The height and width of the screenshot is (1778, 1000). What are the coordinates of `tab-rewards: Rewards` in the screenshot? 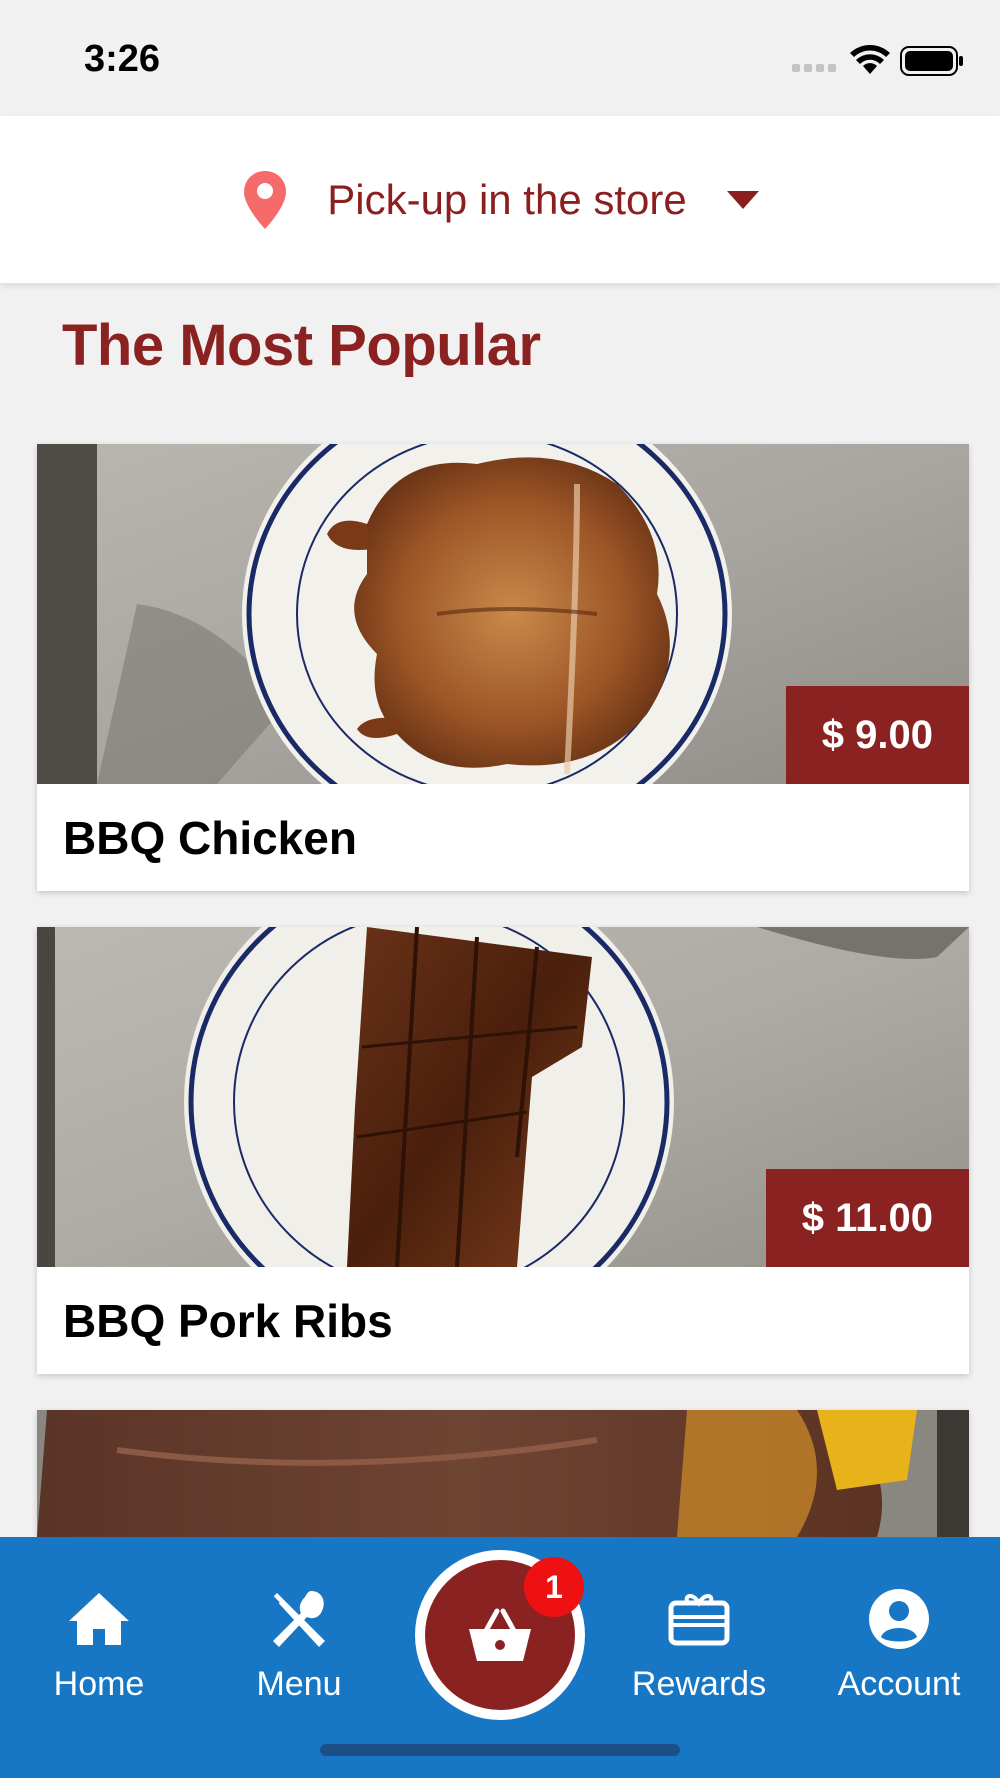 It's located at (699, 1645).